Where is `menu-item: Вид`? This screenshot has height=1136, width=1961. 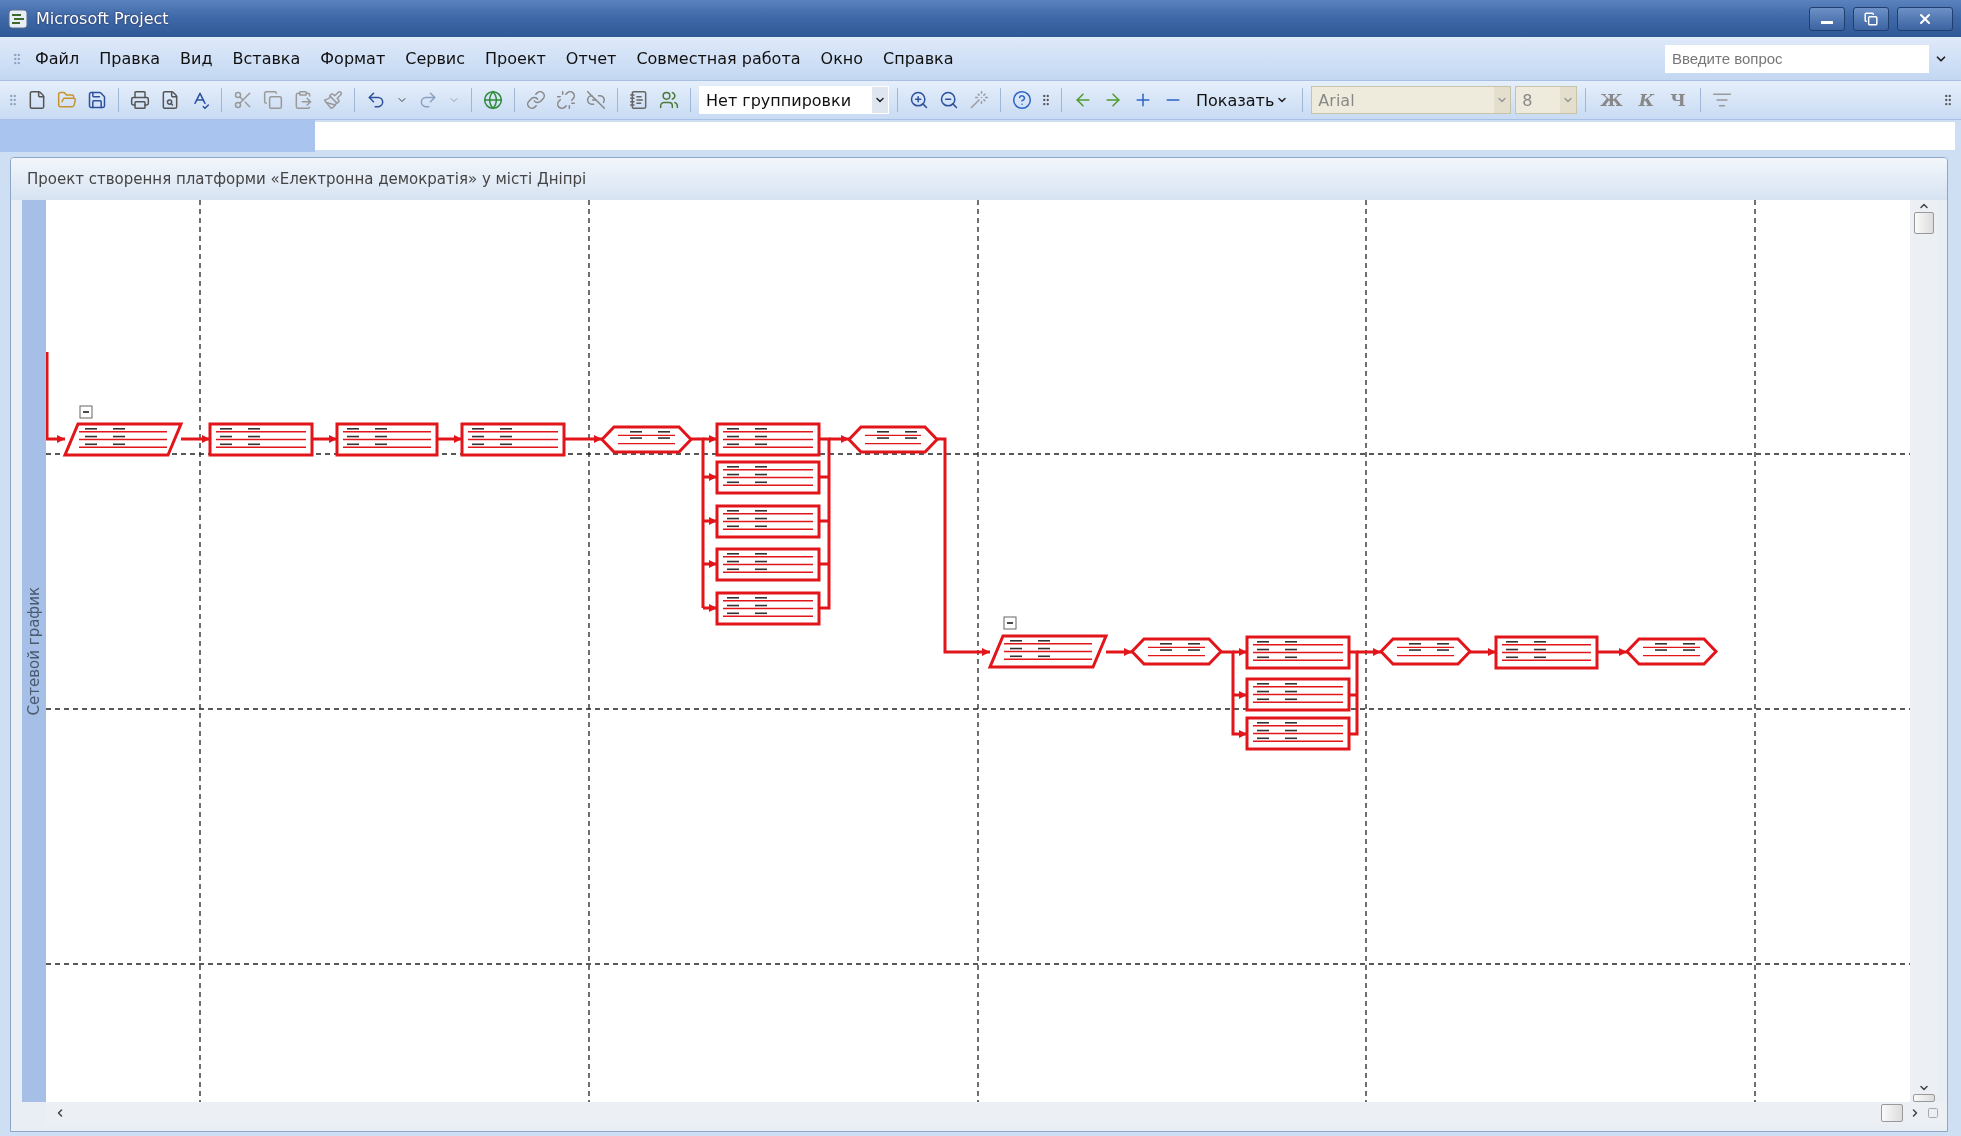 menu-item: Вид is located at coordinates (196, 58).